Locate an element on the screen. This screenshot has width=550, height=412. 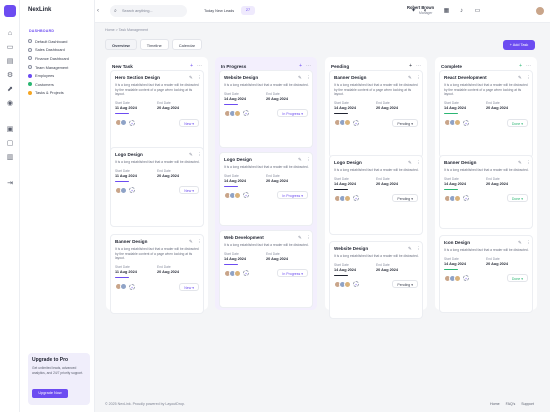
footer-link: Support is located at coordinates (527, 404).